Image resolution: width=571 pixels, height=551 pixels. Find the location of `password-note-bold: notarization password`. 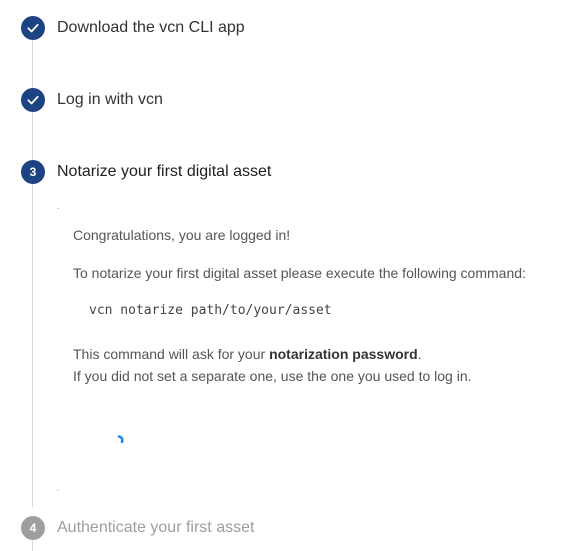

password-note-bold: notarization password is located at coordinates (343, 354).